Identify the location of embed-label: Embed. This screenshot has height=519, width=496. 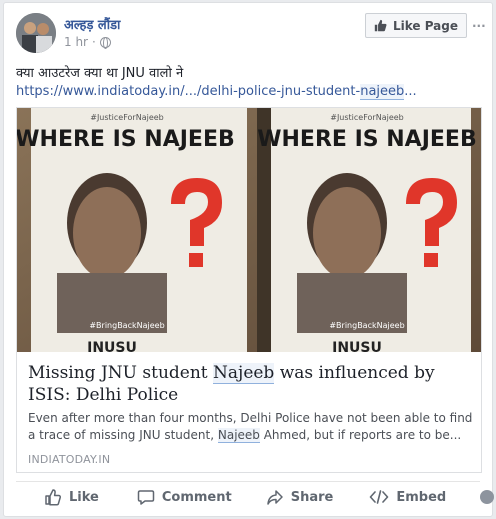
(421, 497).